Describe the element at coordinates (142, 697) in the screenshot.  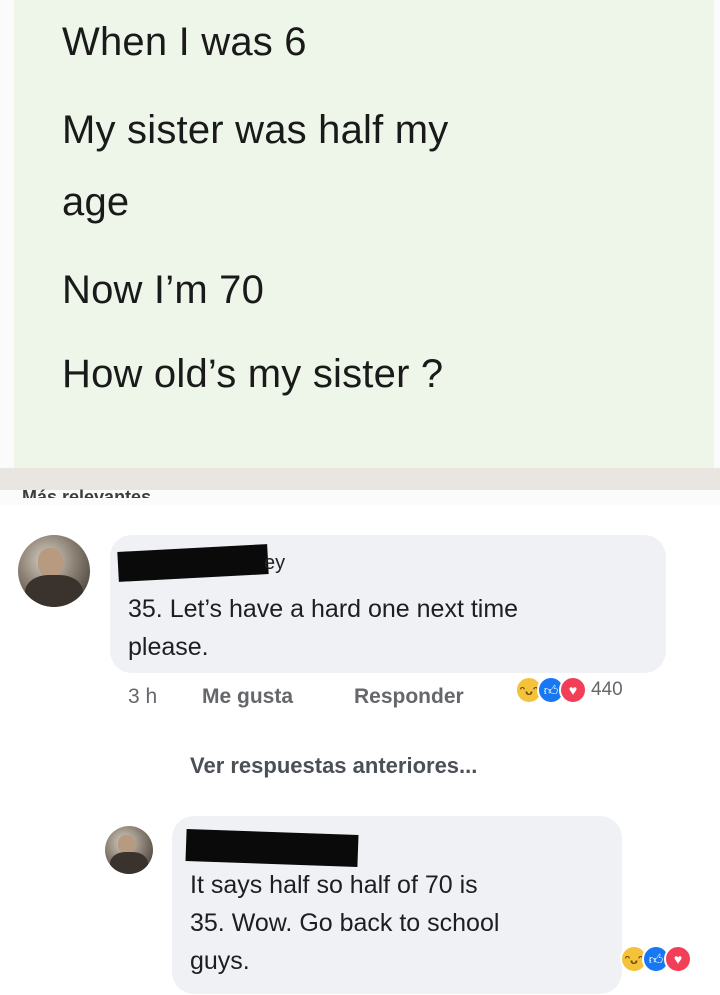
I see `comment-1-timestamp: 3 h` at that location.